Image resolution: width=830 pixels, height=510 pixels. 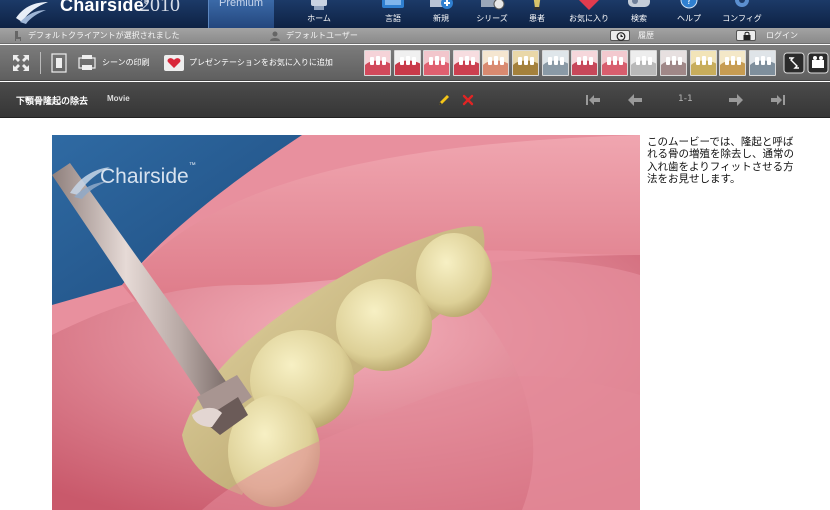 I want to click on toolbar: シーンの印刷 プレゼンテーションをお気に入りに追加, so click(x=415, y=63).